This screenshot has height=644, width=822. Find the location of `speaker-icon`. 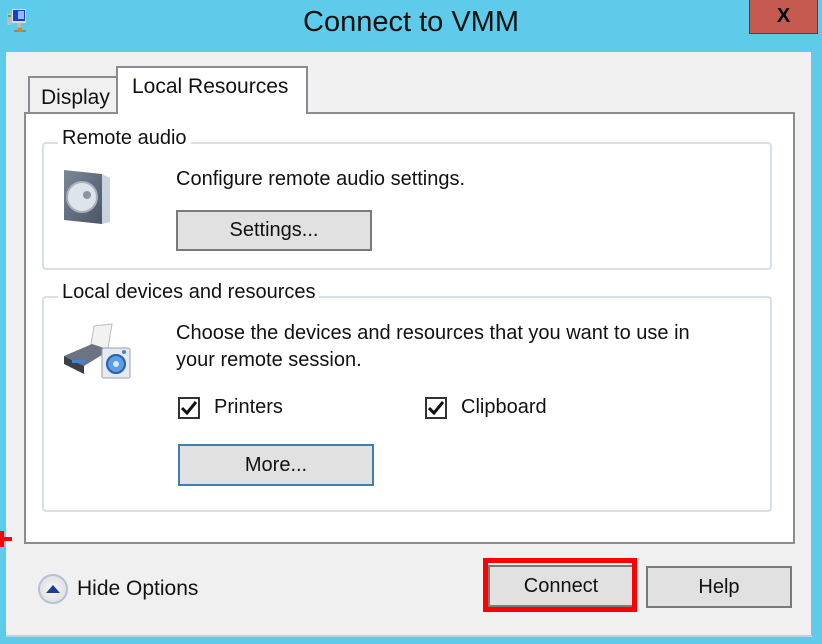

speaker-icon is located at coordinates (87, 197).